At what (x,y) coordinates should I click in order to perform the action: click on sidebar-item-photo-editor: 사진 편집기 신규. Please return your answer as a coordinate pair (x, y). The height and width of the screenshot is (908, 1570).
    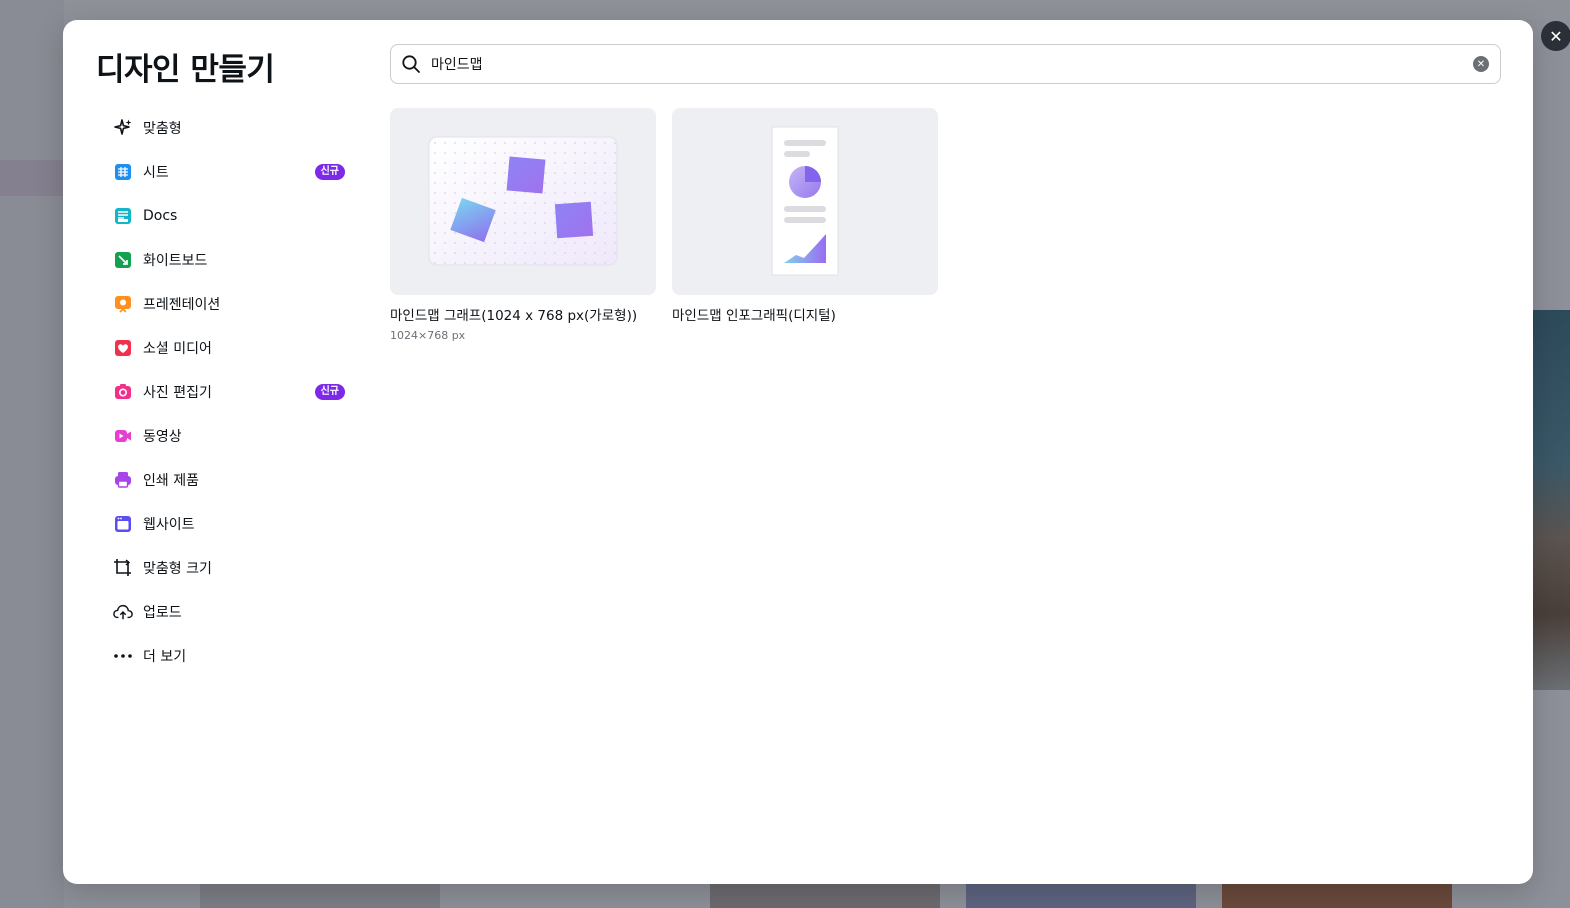
    Looking at the image, I should click on (229, 392).